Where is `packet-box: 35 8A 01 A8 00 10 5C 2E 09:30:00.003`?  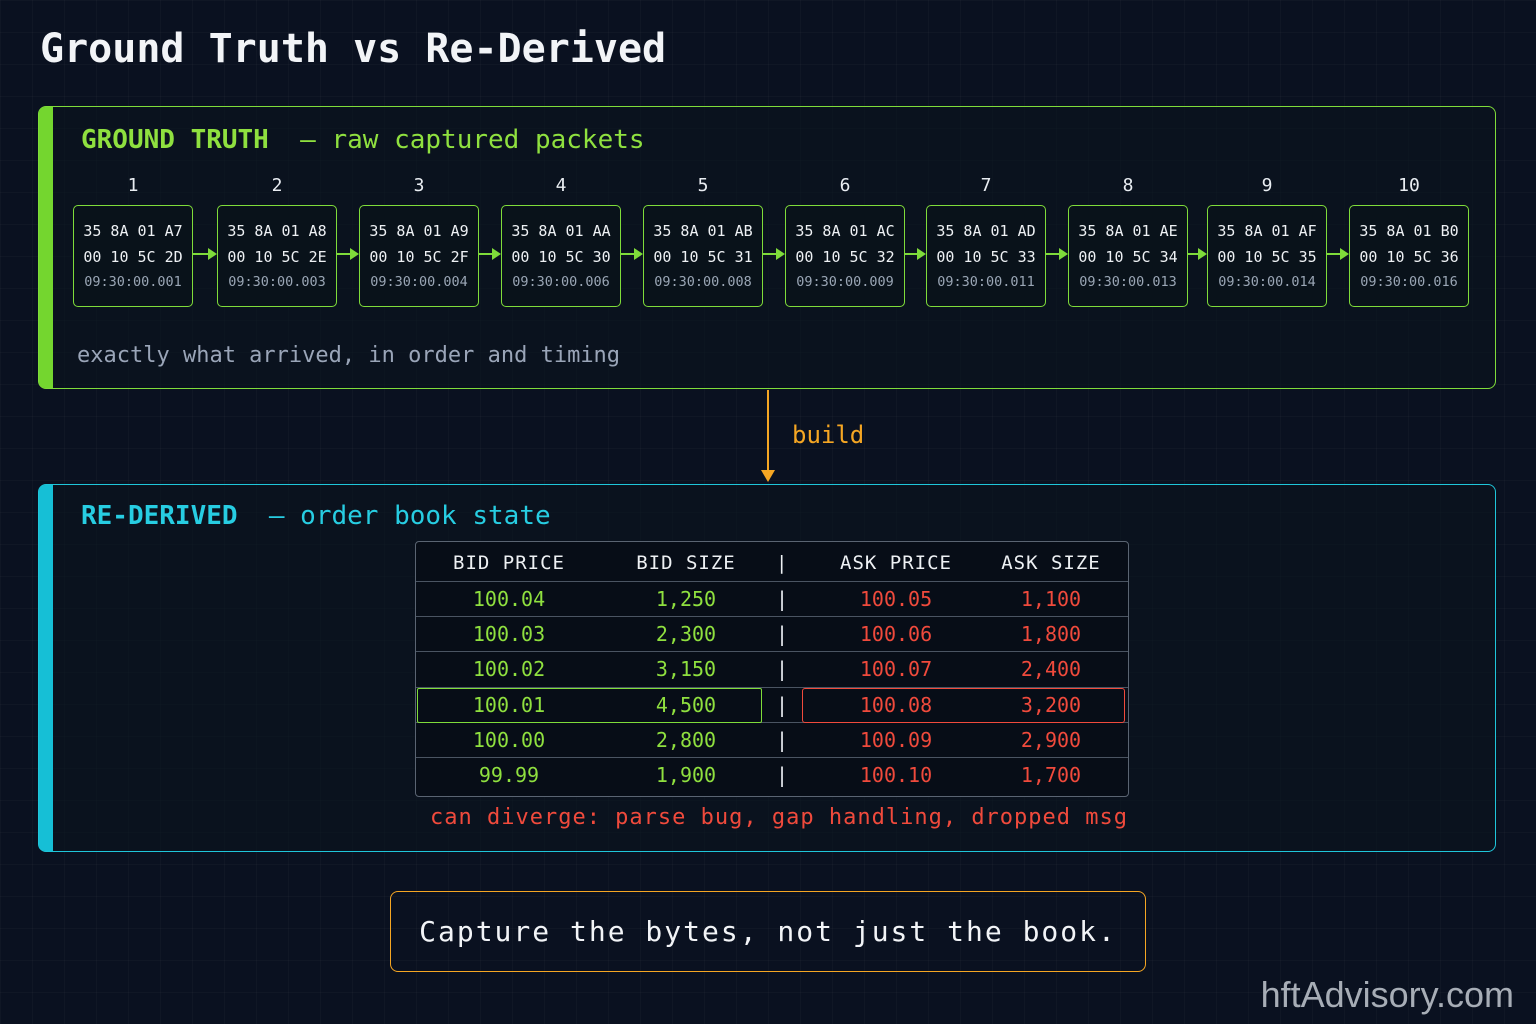
packet-box: 35 8A 01 A8 00 10 5C 2E 09:30:00.003 is located at coordinates (277, 256).